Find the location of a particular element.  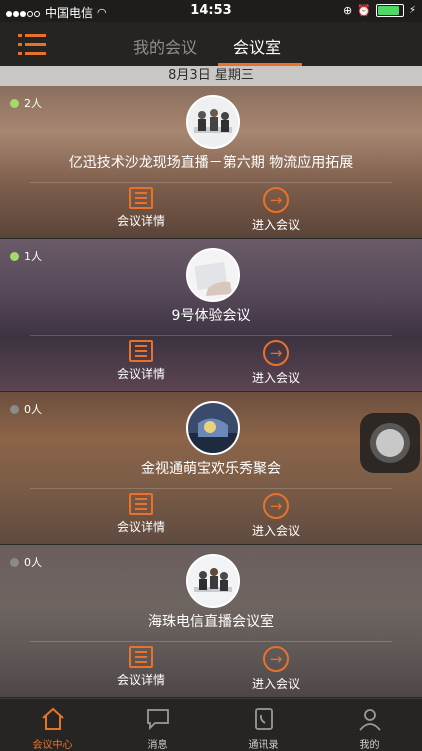

bottom-tab-bar: 会议中心 消息 通讯录 我的 is located at coordinates (211, 724).